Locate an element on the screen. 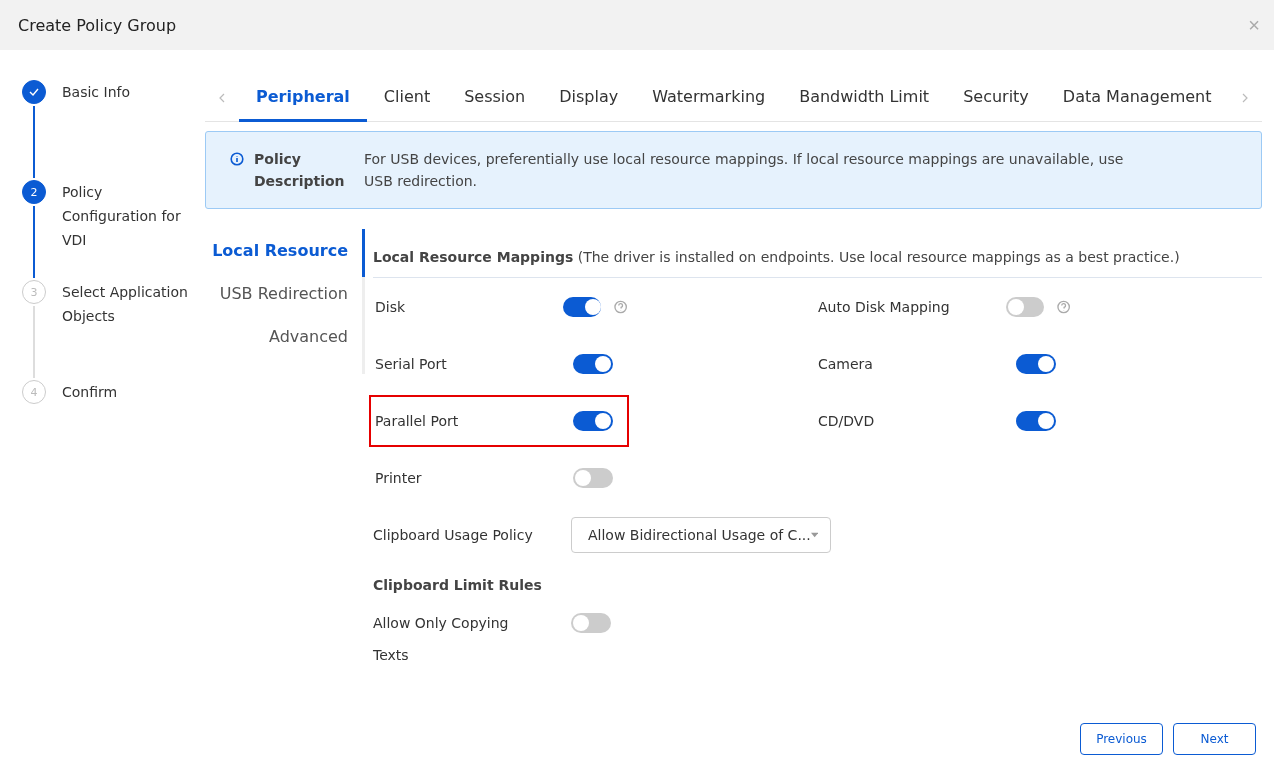 Image resolution: width=1274 pixels, height=771 pixels. setting-label: Camera is located at coordinates (846, 363).